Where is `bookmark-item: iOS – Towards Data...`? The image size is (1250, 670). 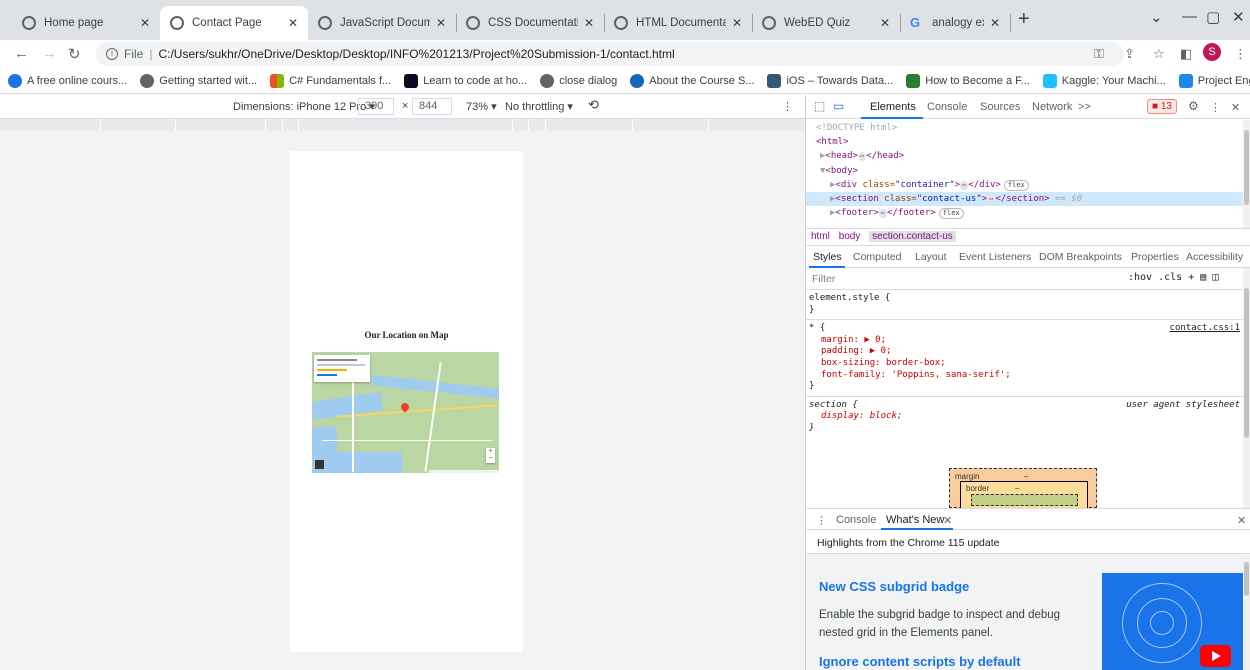
bookmark-item: iOS – Towards Data... is located at coordinates (830, 80).